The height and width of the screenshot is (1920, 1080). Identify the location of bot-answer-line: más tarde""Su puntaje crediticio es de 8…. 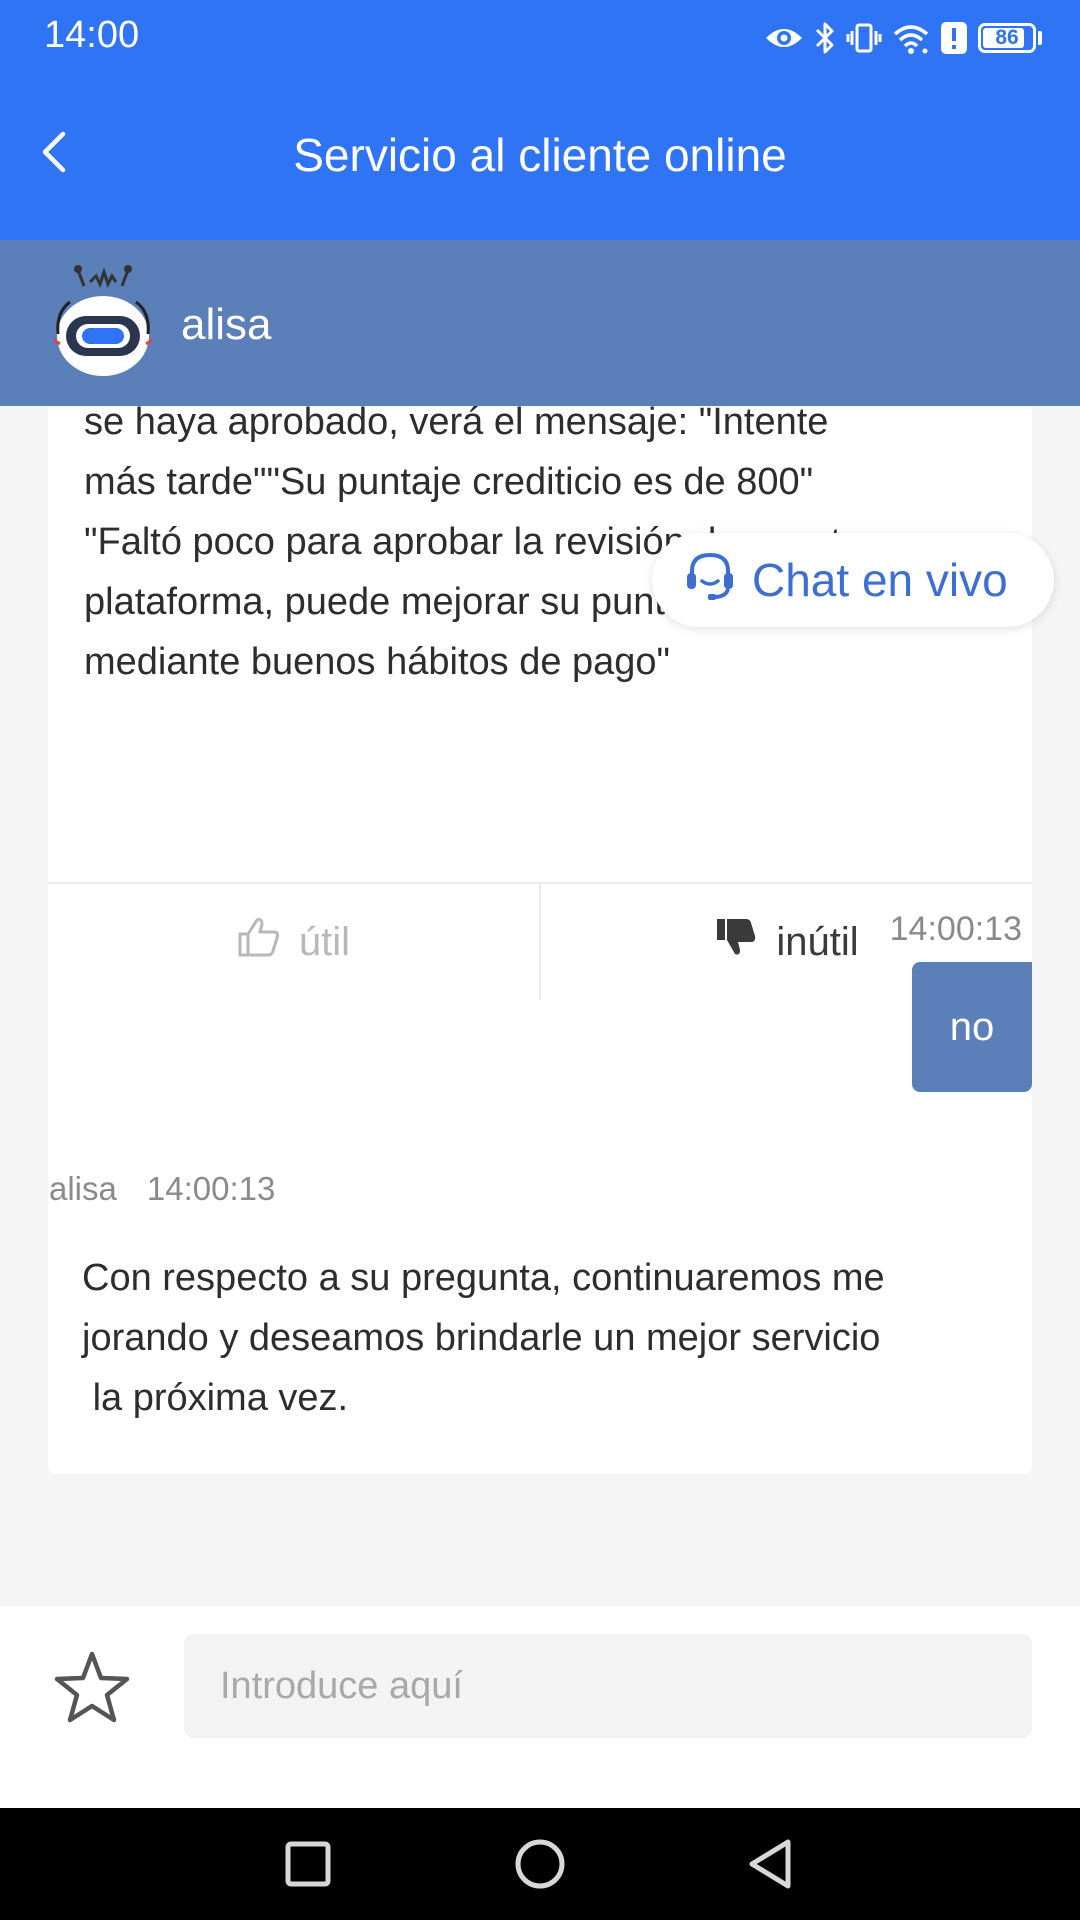
(449, 482).